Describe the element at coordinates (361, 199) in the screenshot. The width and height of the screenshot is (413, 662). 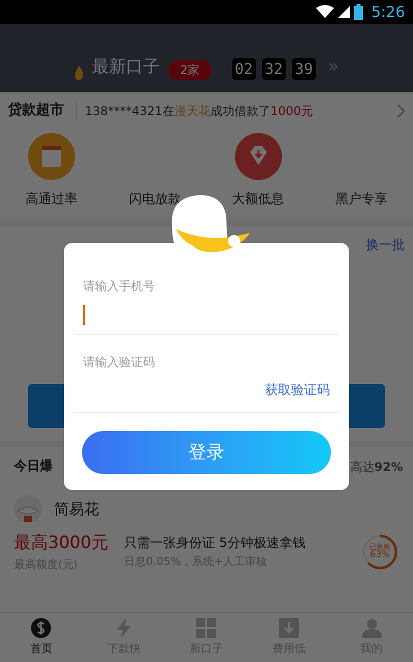
I see `shortcut-label: 黑户专享` at that location.